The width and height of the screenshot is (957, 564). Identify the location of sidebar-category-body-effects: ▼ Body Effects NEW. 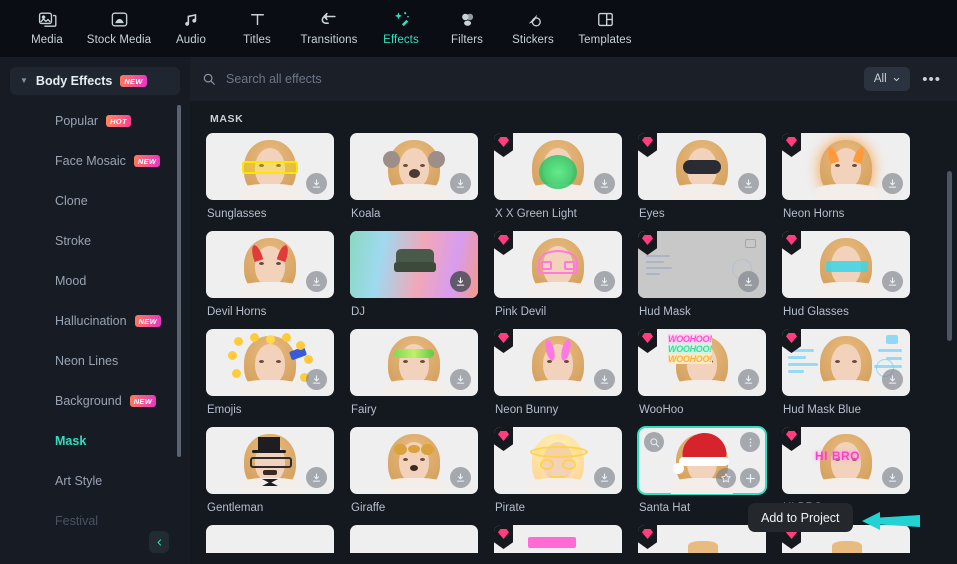
(95, 81).